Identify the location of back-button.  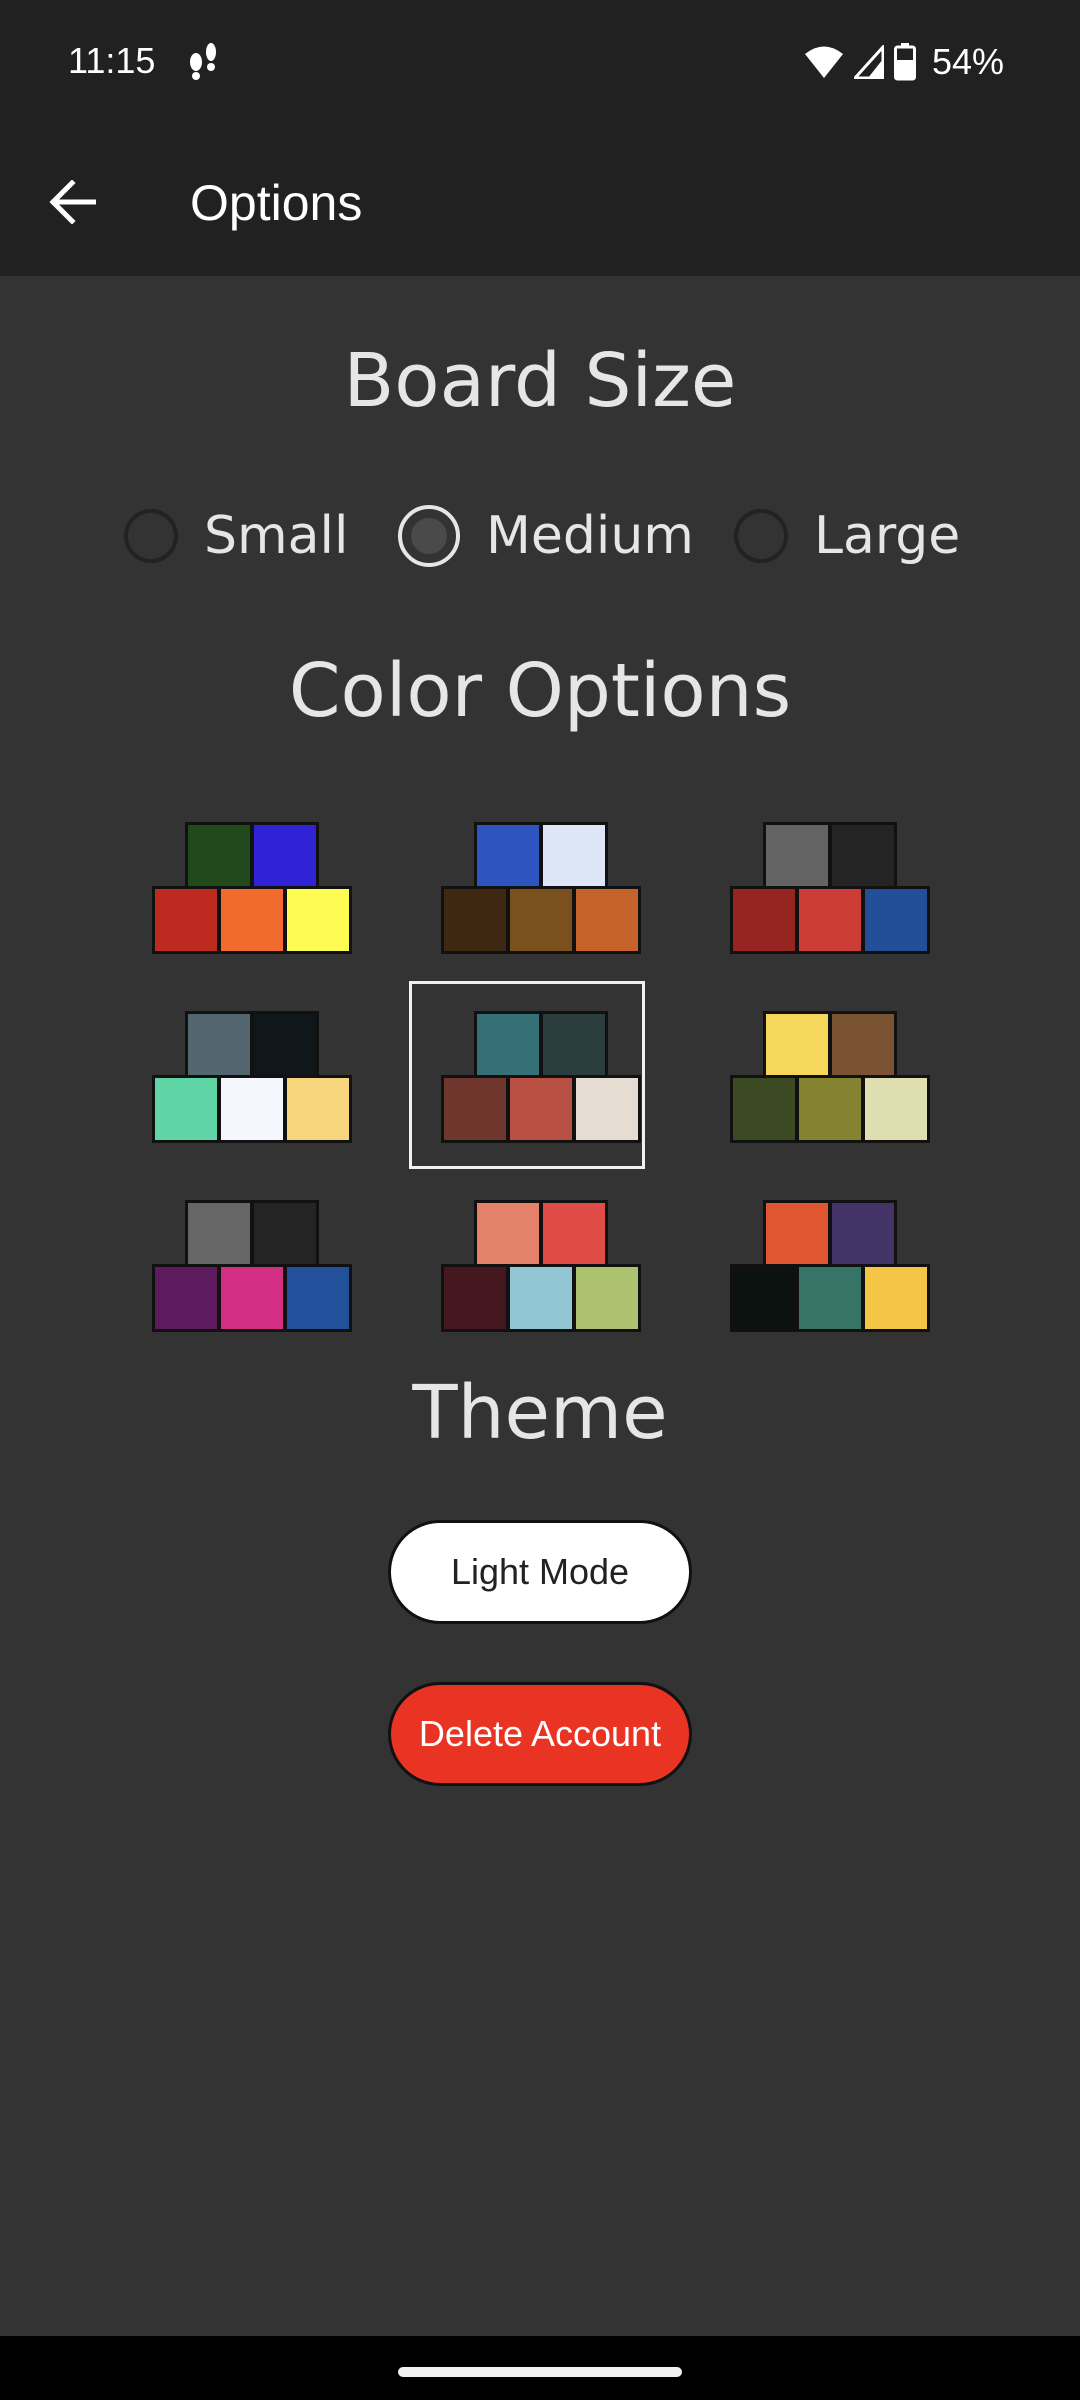
(72, 202).